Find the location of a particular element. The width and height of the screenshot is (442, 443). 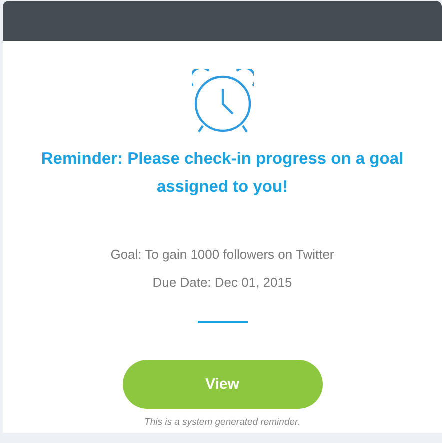

alarm-clock-icon is located at coordinates (223, 101).